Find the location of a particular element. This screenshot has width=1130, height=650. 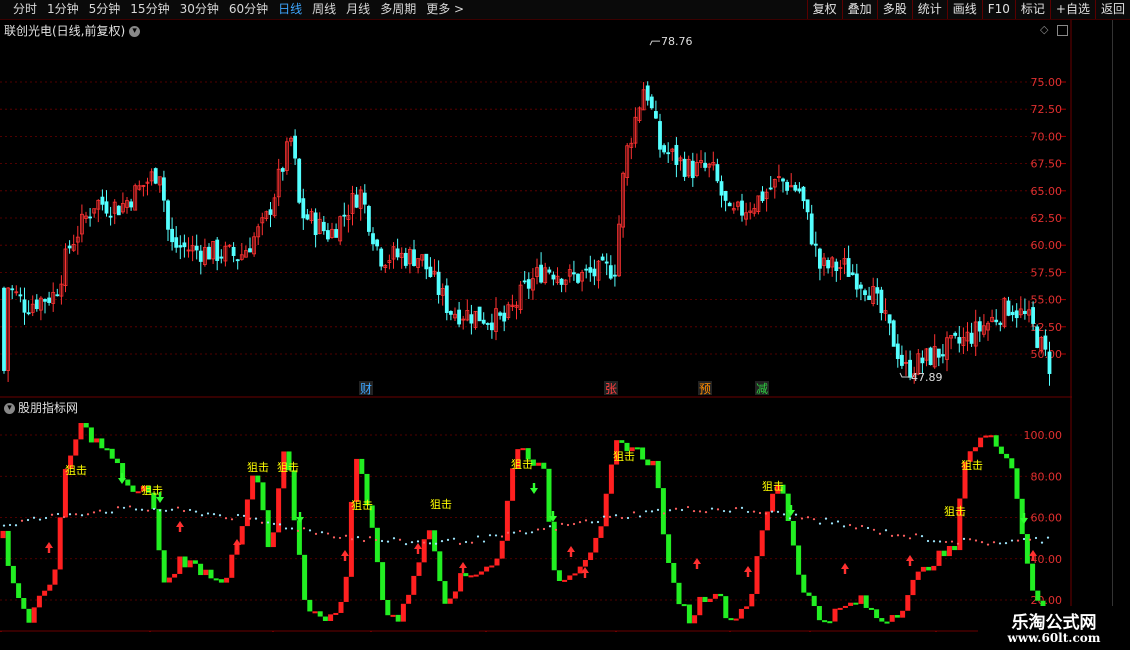

toolbar-button-1: 叠加 is located at coordinates (859, 9).